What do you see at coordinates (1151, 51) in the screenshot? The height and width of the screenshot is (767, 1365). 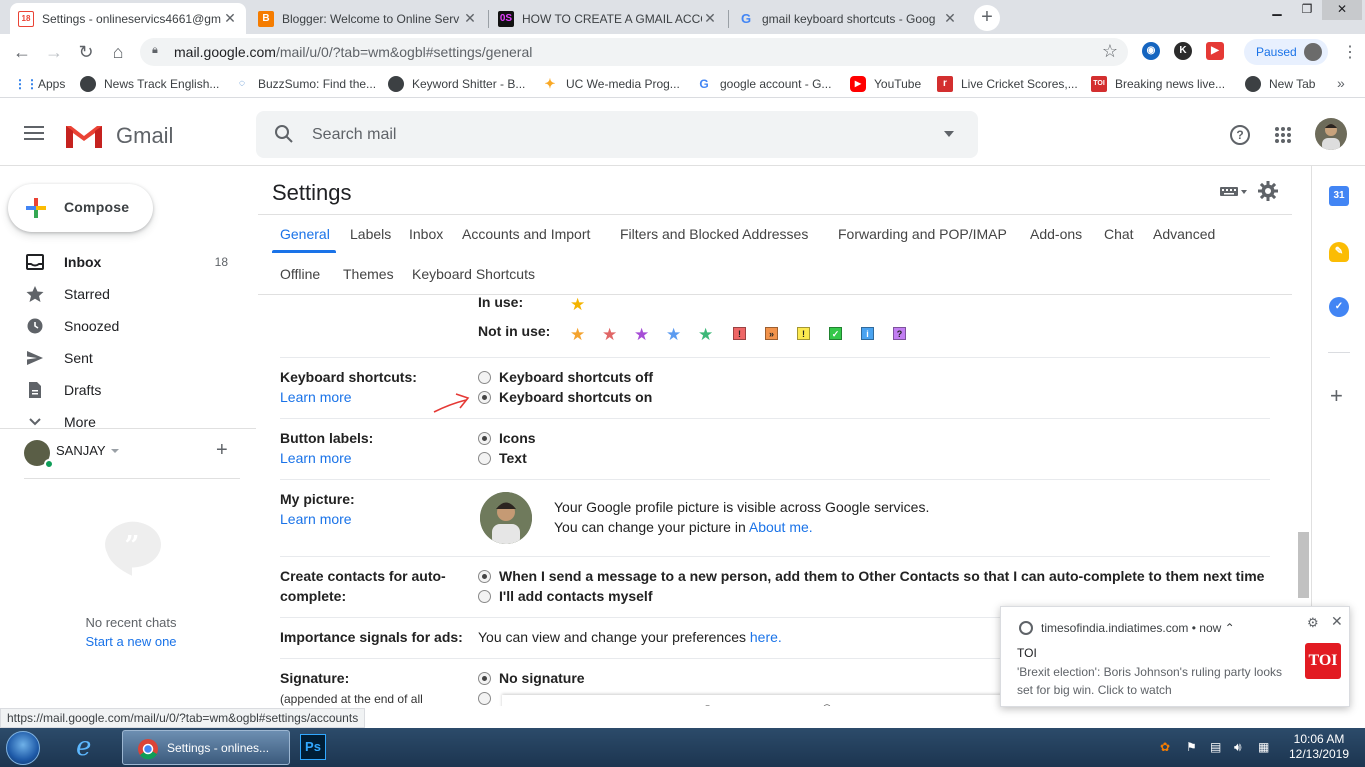 I see `extension-icon: ◉` at bounding box center [1151, 51].